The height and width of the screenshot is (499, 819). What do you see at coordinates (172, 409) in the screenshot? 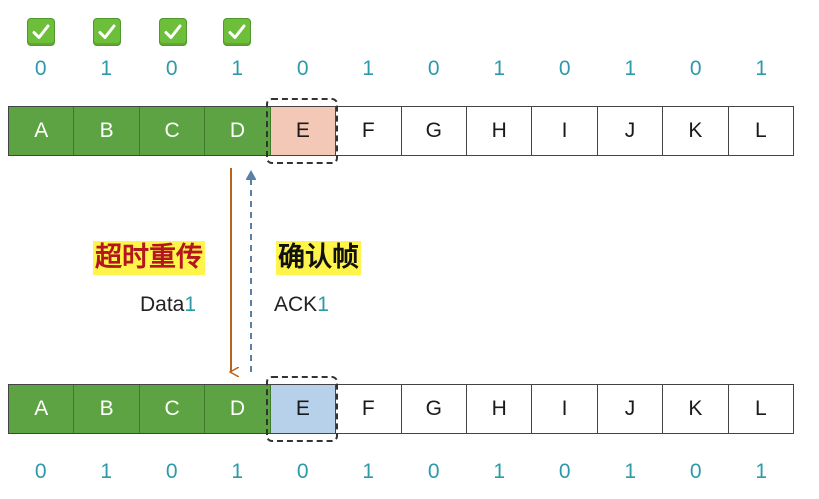
I see `frame-cell-acked: C` at bounding box center [172, 409].